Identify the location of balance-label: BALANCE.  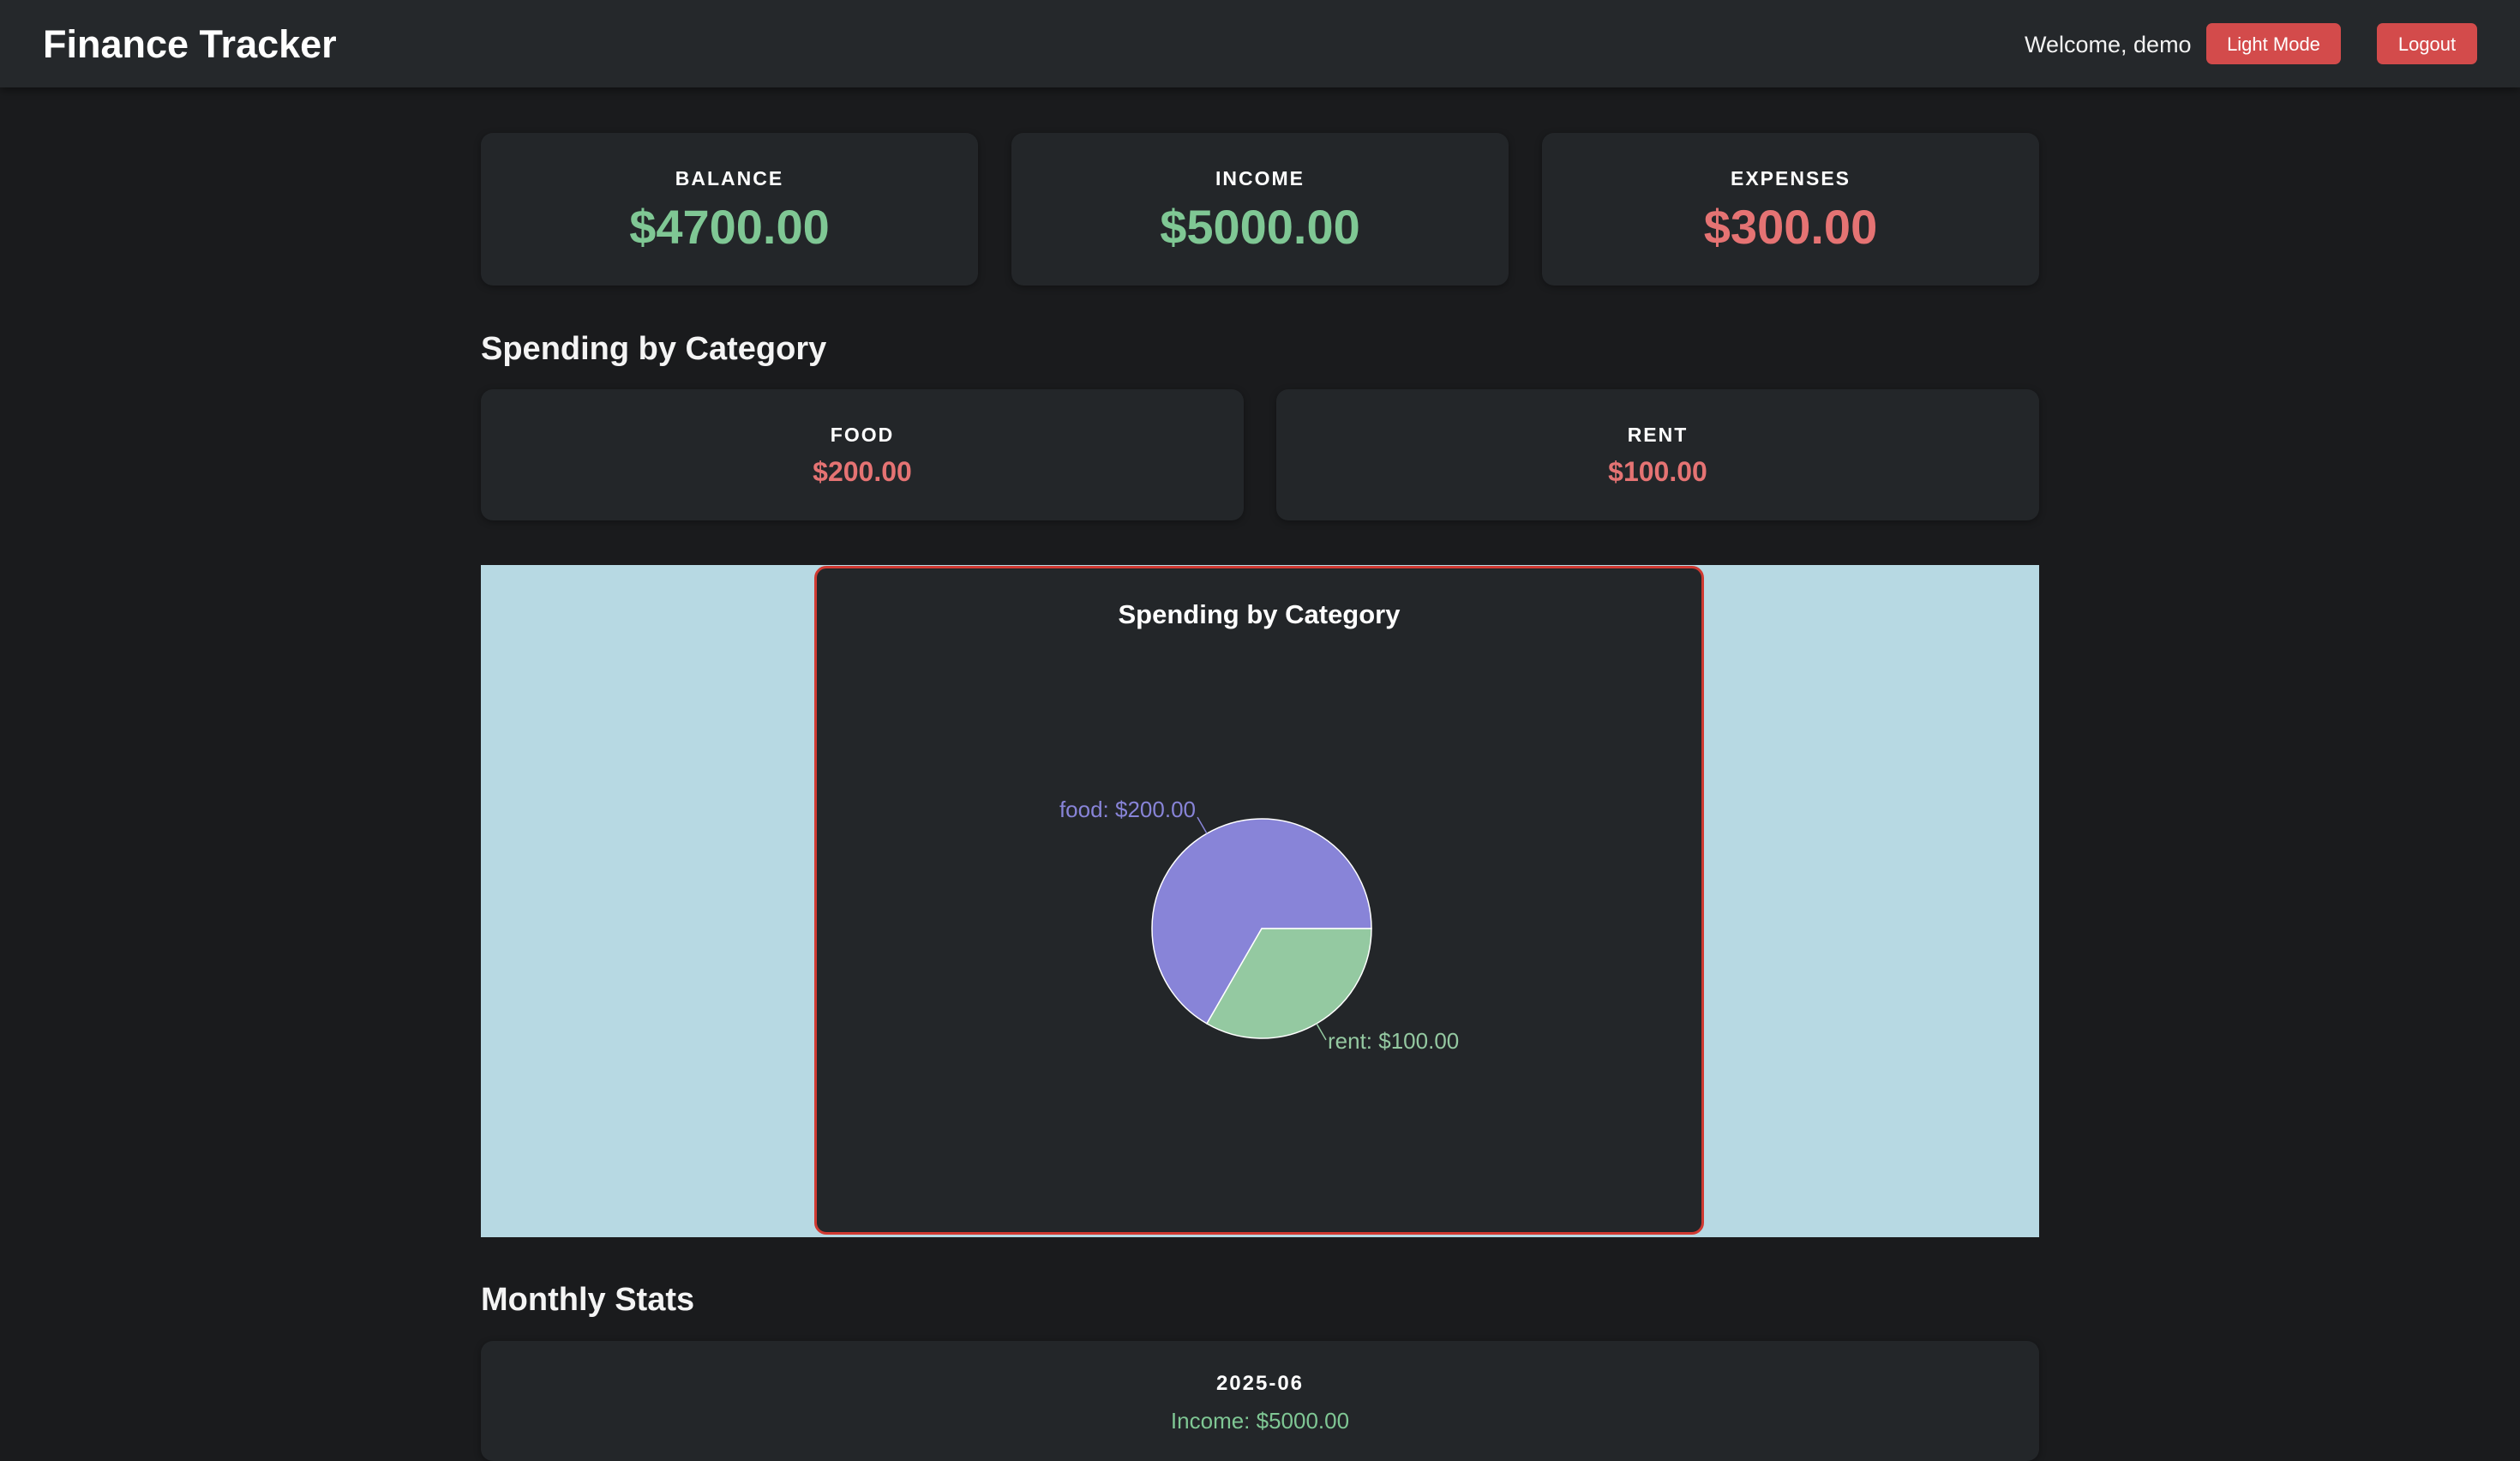
(729, 178).